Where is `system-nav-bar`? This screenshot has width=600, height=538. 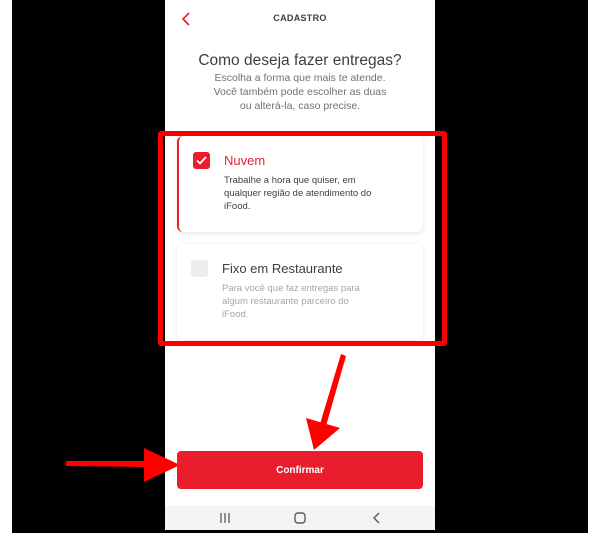
system-nav-bar is located at coordinates (300, 518).